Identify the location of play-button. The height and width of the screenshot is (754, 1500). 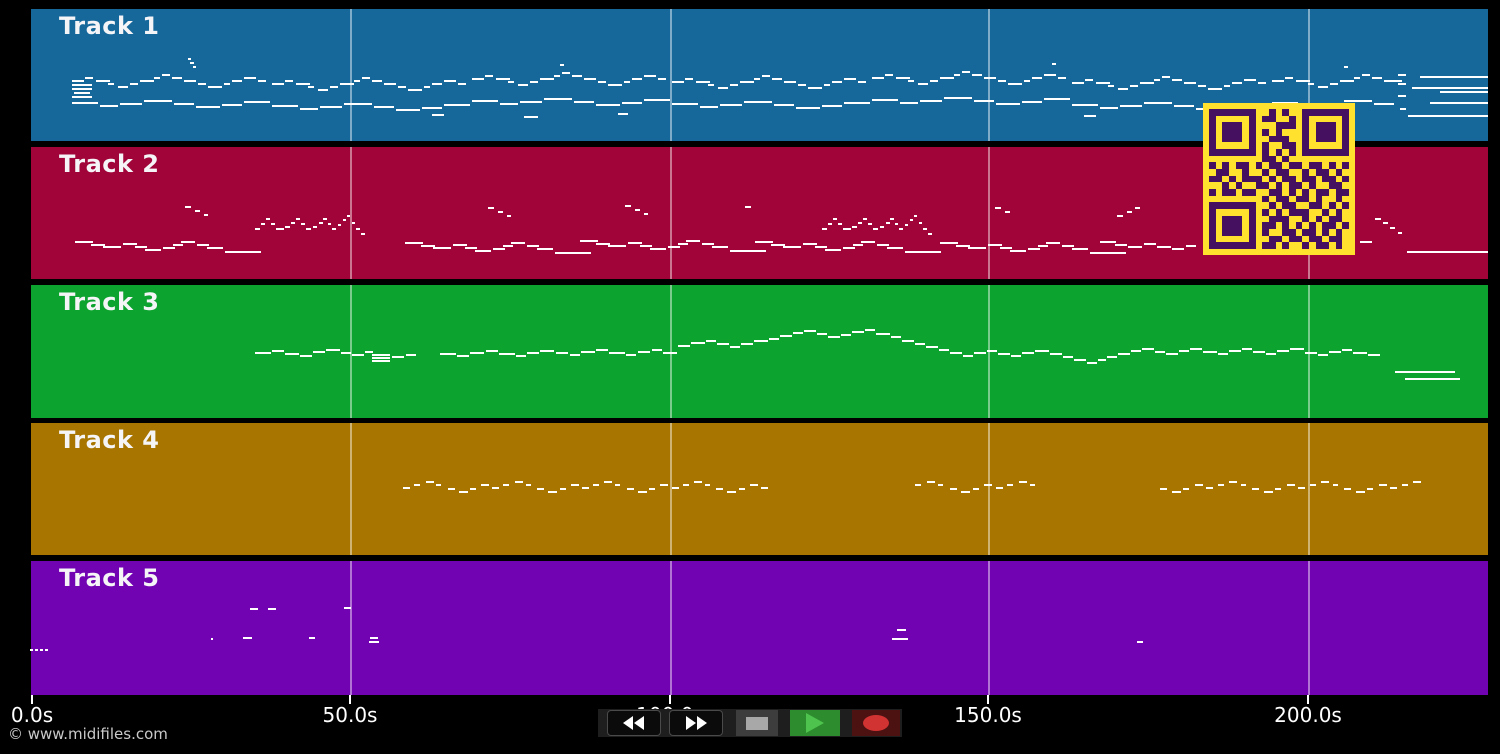
(815, 723).